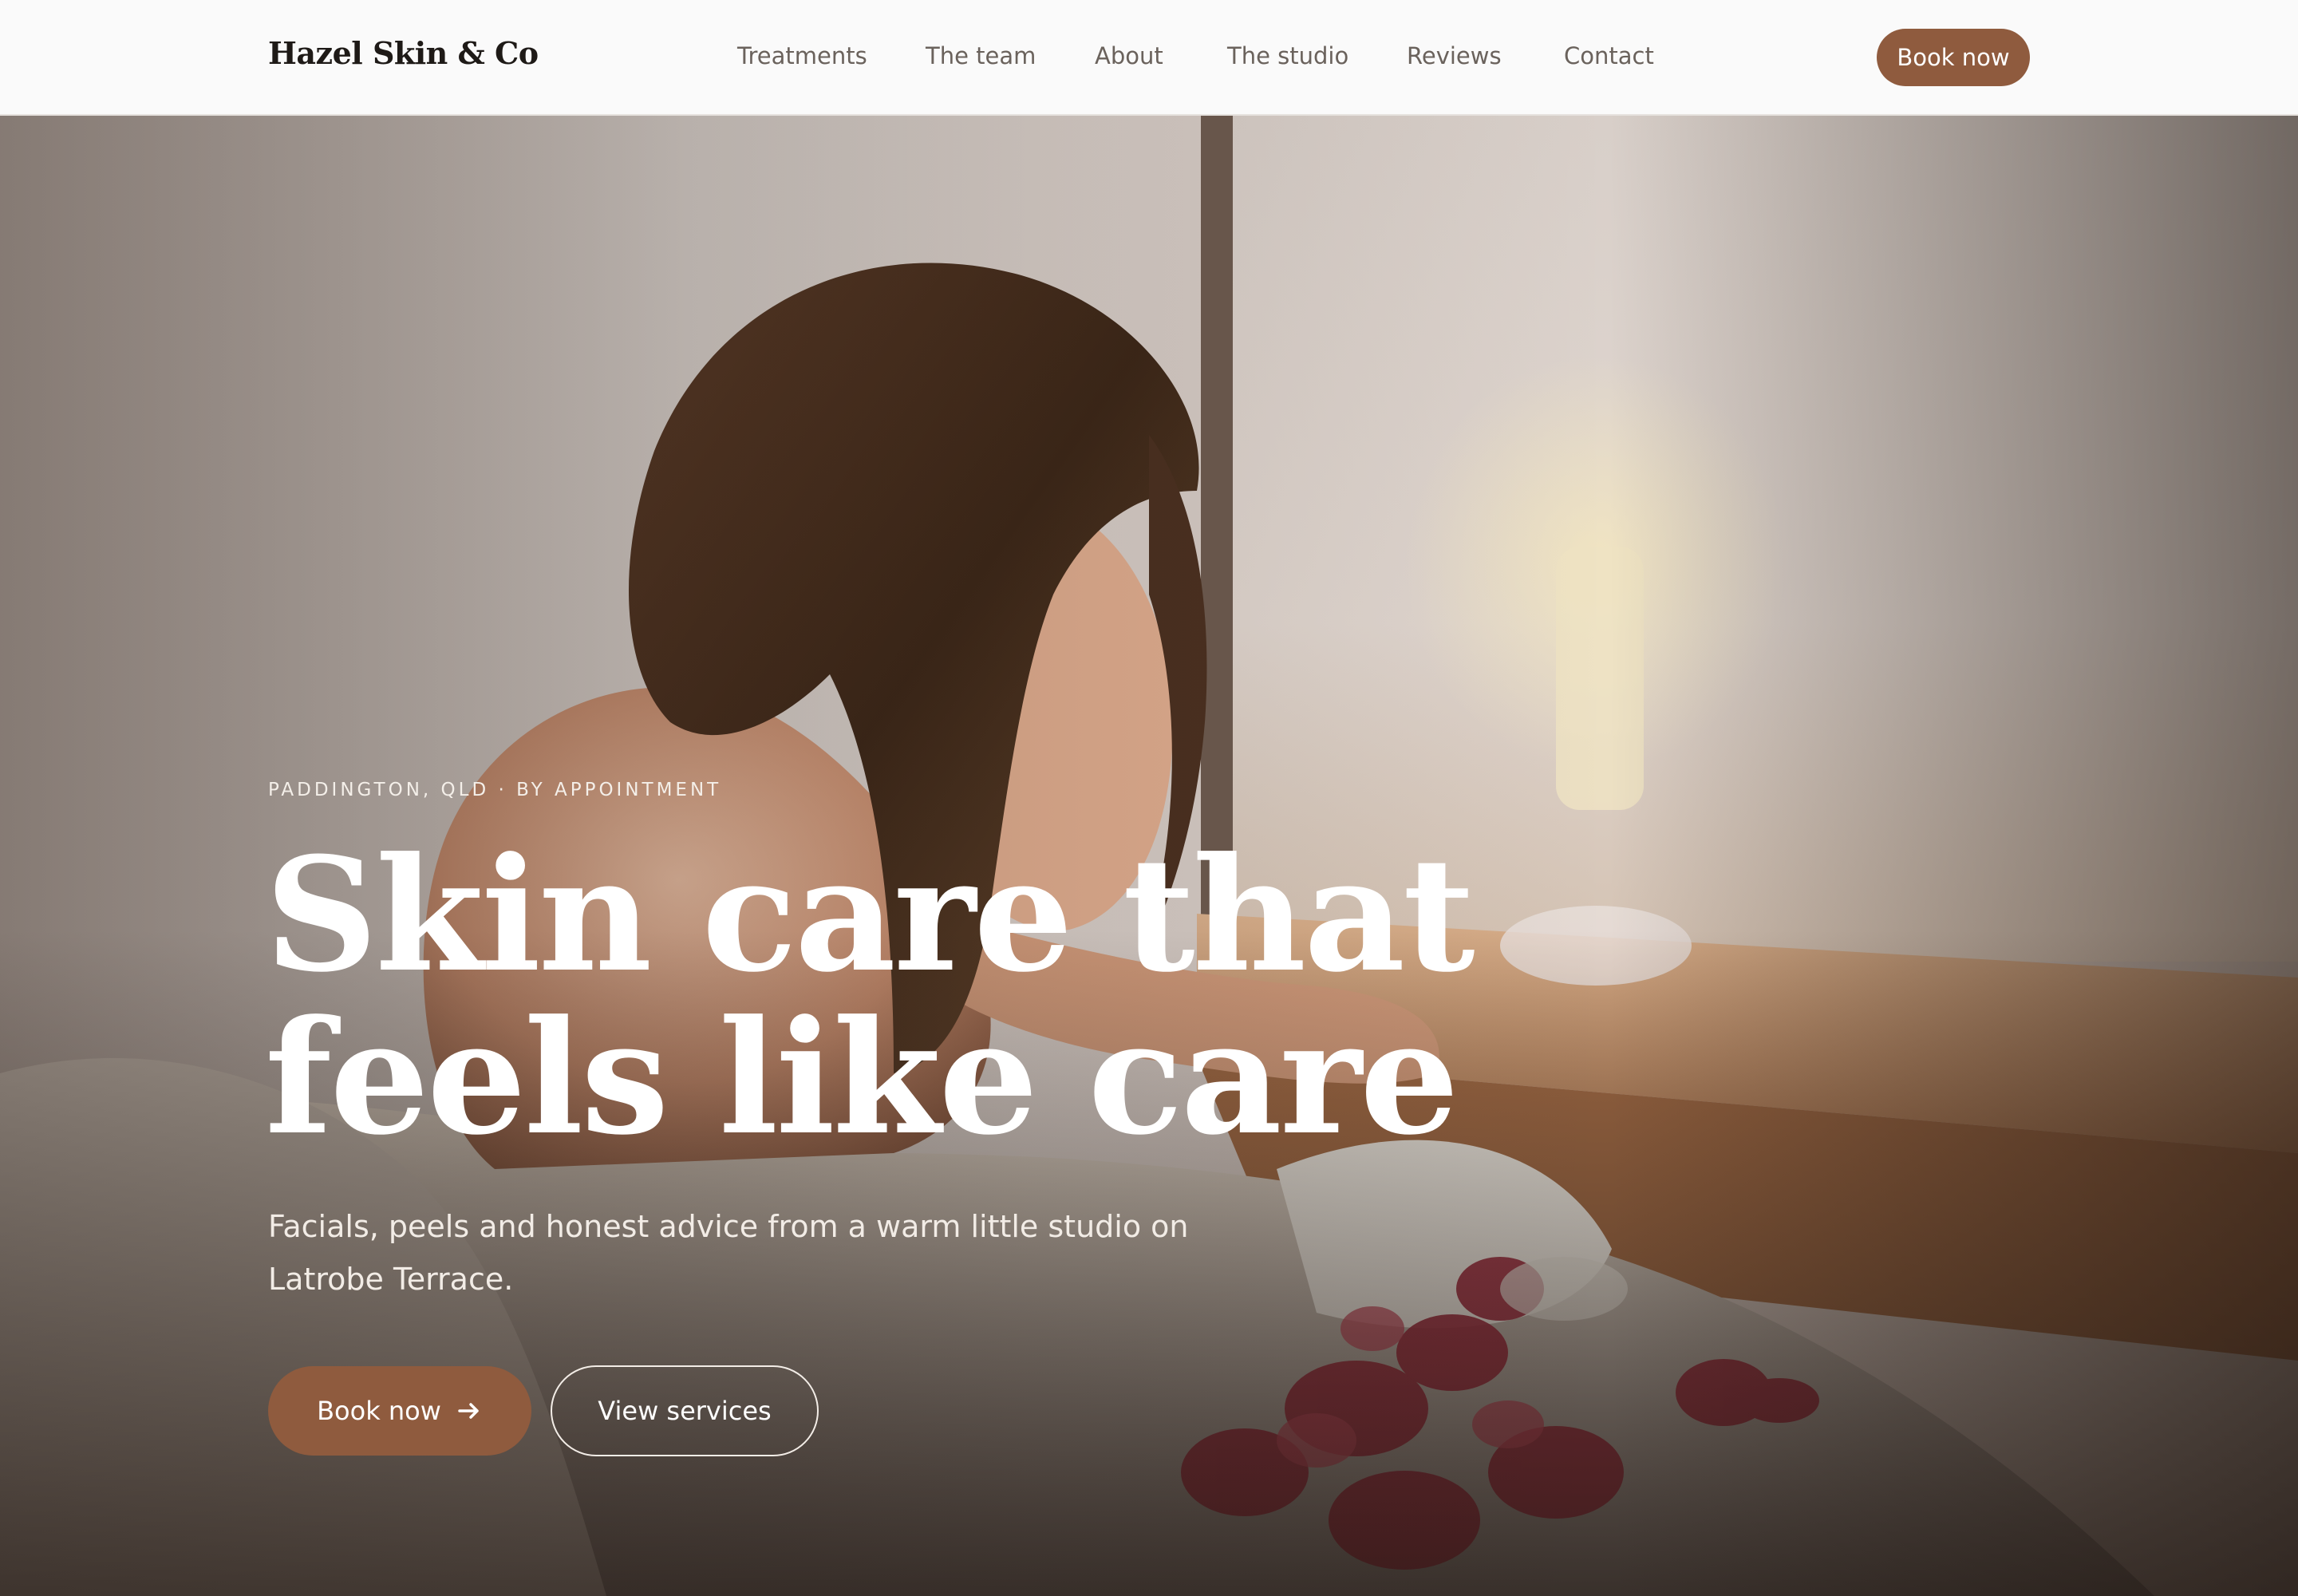  What do you see at coordinates (1129, 55) in the screenshot?
I see `nav-link-about: About` at bounding box center [1129, 55].